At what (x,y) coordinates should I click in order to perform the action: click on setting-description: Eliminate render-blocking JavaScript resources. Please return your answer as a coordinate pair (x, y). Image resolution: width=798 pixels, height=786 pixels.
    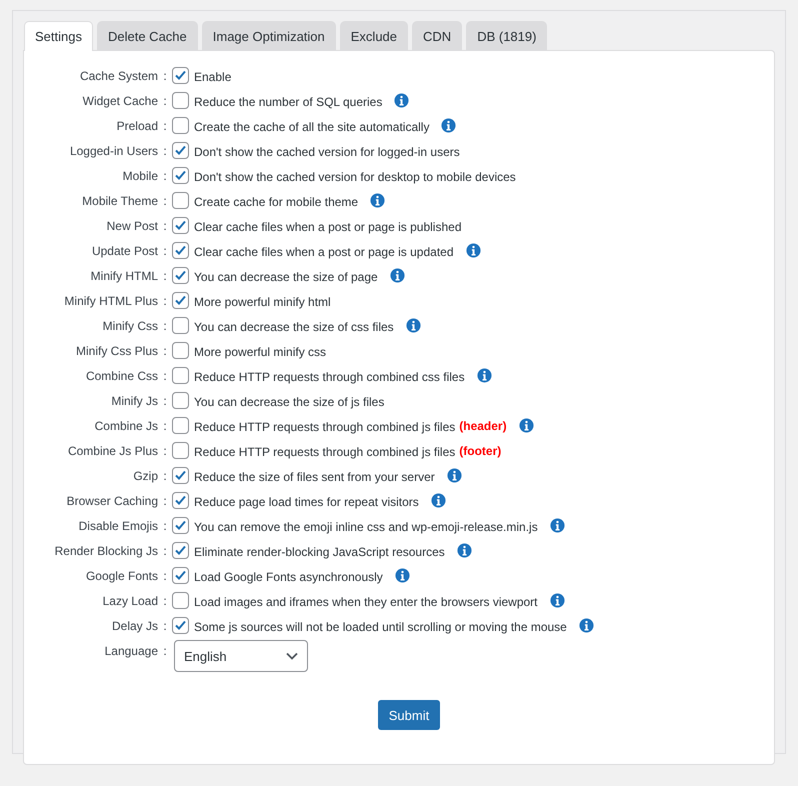
    Looking at the image, I should click on (319, 551).